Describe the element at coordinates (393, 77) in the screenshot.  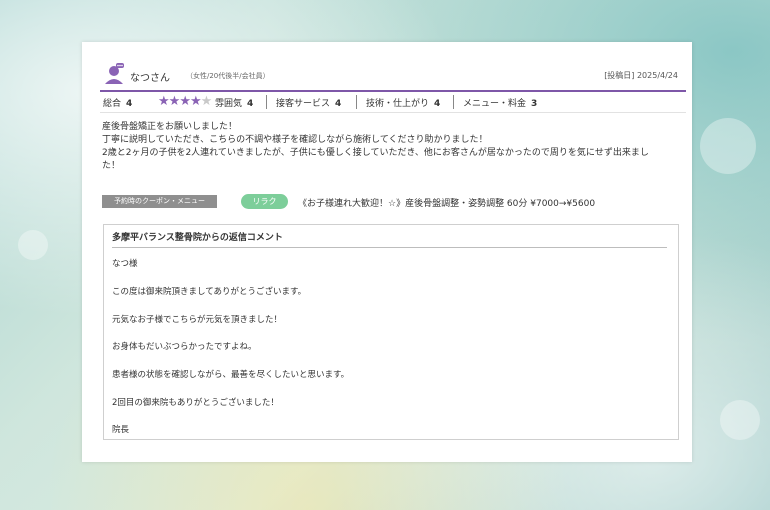
I see `review-header: なつさん （女性/20代後半/会社員） [投稿日] 2025/4/24` at that location.